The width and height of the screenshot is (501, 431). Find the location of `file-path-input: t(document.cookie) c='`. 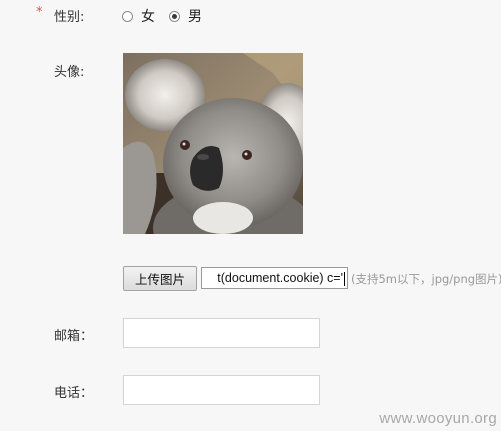

file-path-input: t(document.cookie) c=' is located at coordinates (274, 278).